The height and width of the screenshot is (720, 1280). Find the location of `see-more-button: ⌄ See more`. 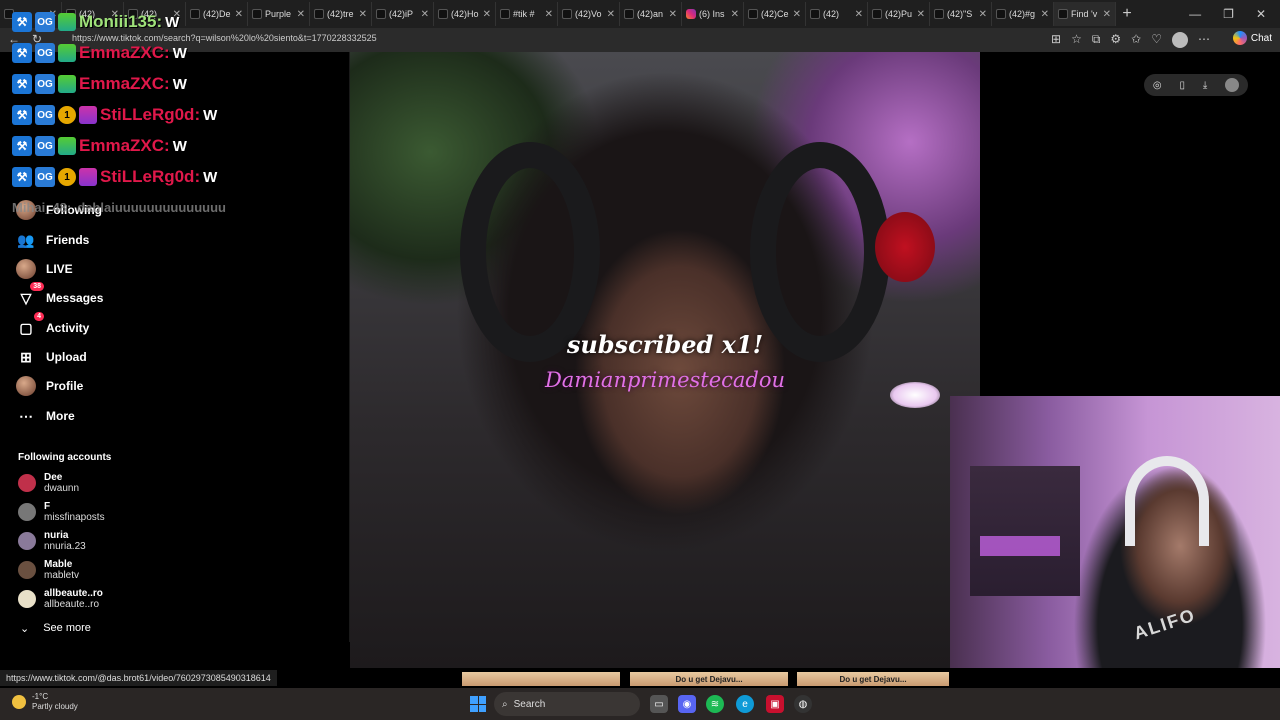

see-more-button: ⌄ See more is located at coordinates (55, 628).